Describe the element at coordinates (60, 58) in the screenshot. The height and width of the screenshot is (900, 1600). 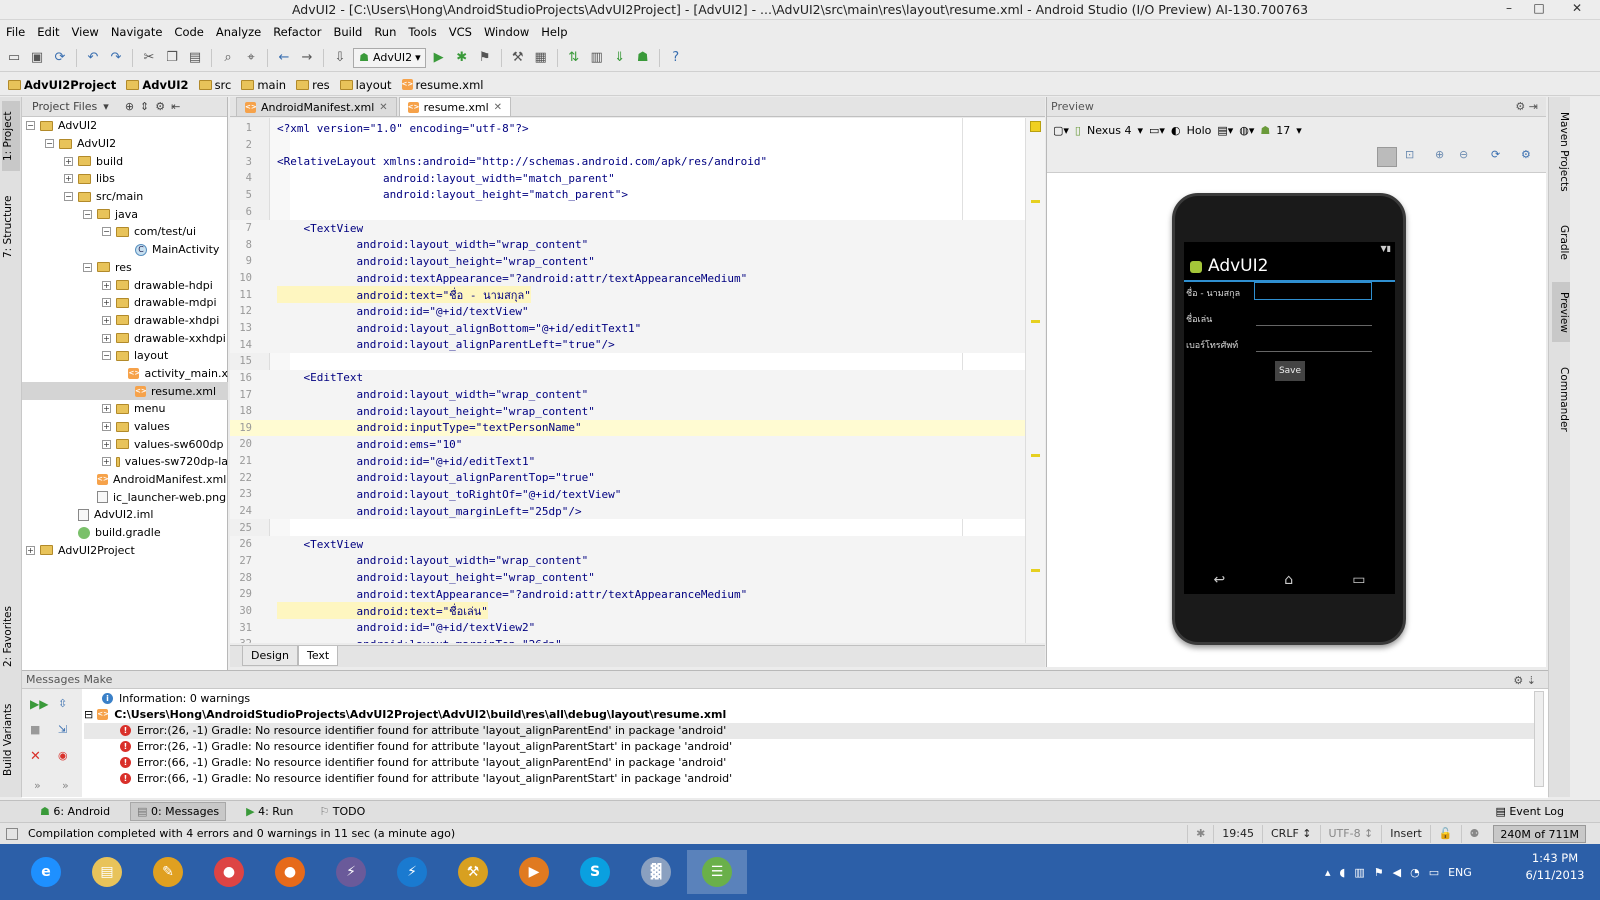
I see `sync-icon: ⟳` at that location.